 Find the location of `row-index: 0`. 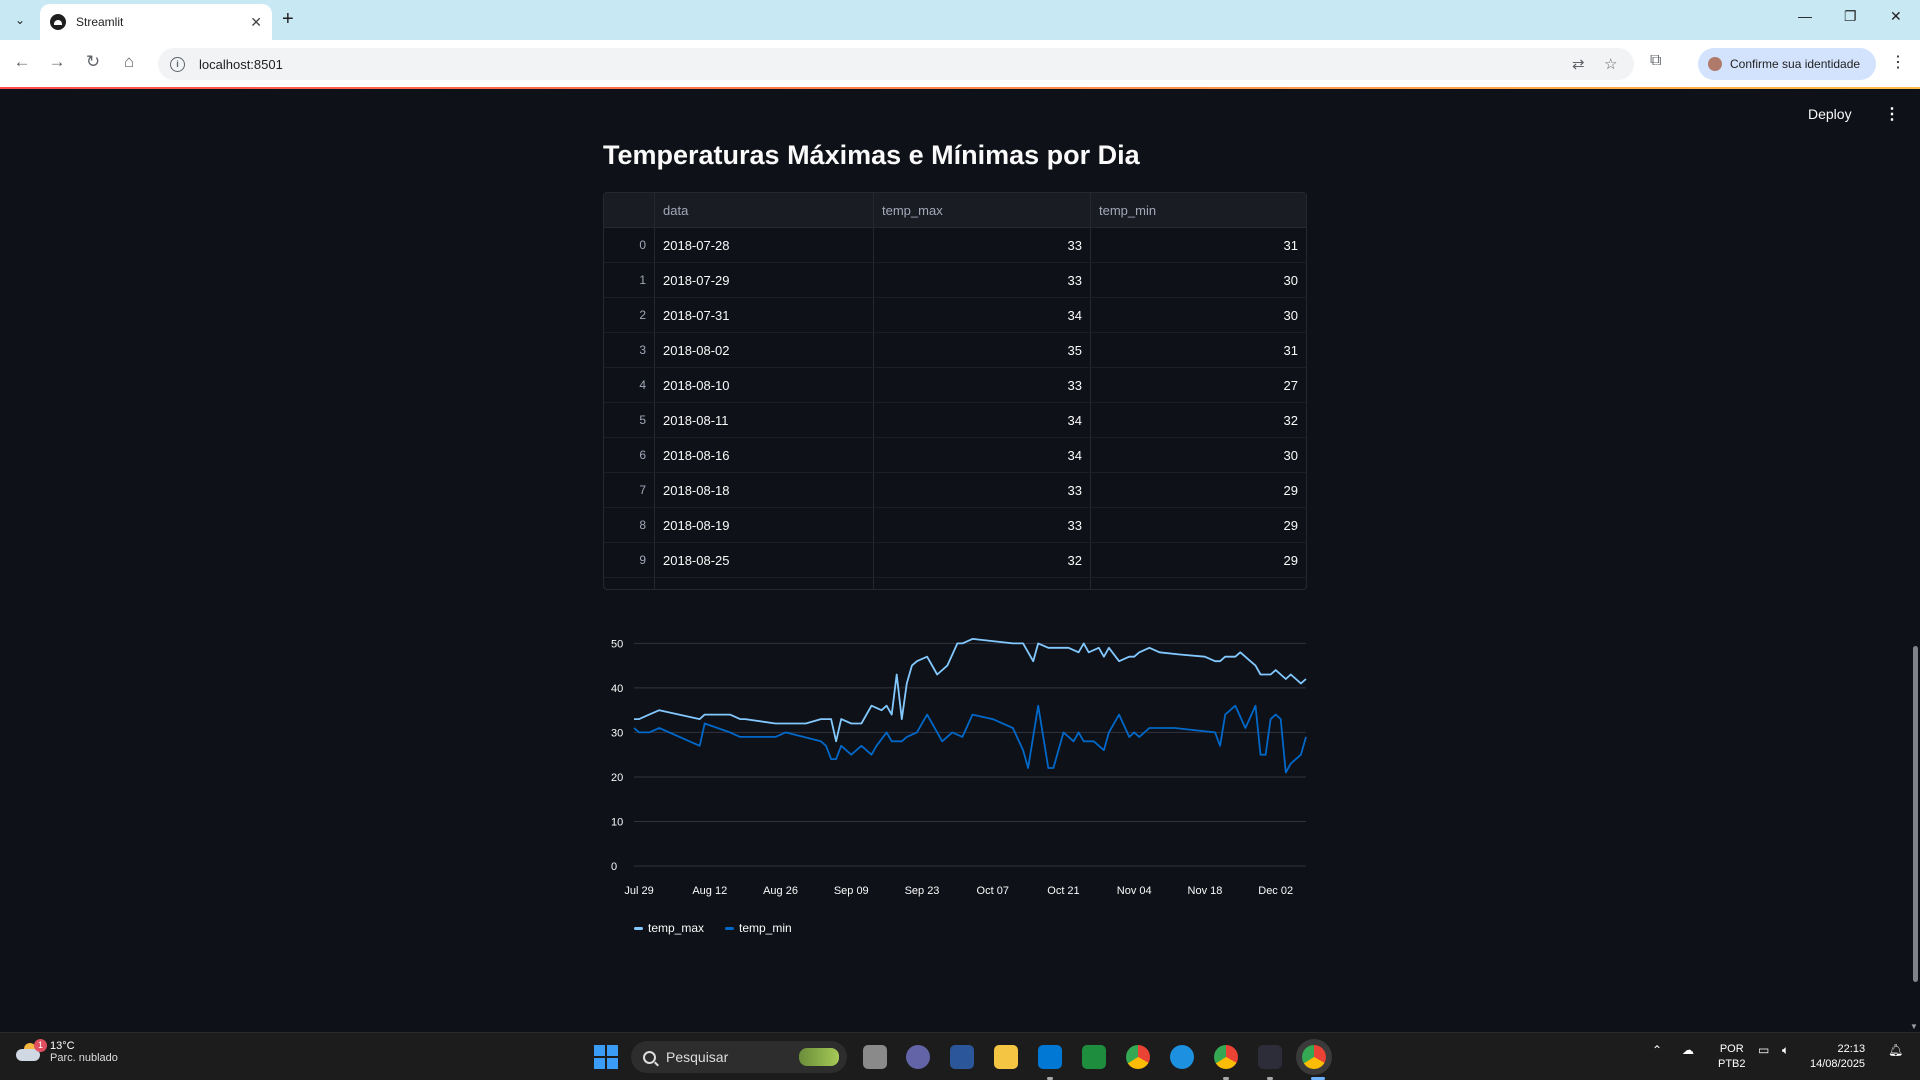

row-index: 0 is located at coordinates (629, 245).